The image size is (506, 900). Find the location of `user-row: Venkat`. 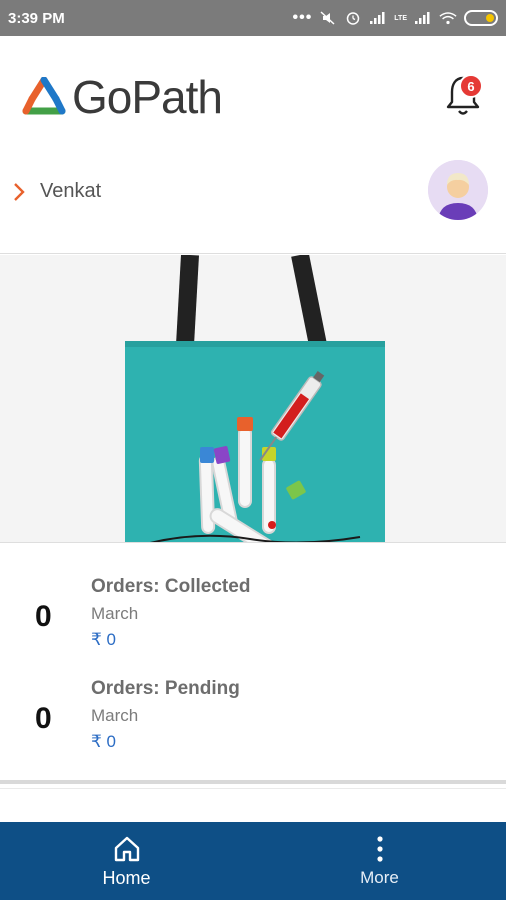

user-row: Venkat is located at coordinates (253, 204).